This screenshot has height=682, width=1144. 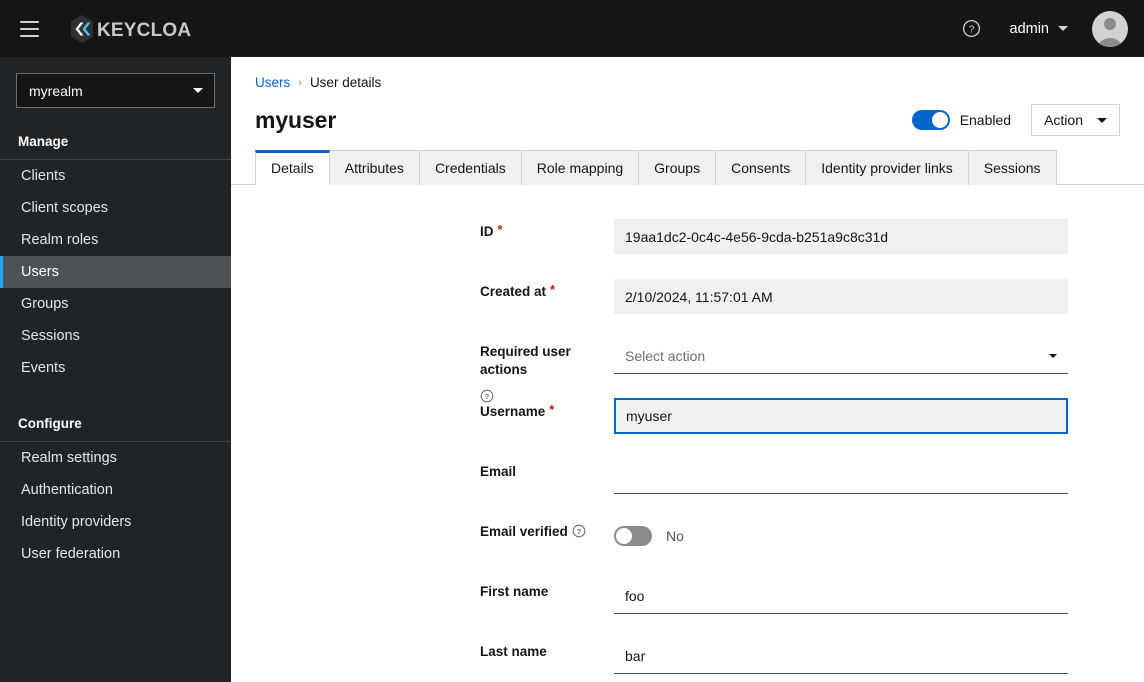 I want to click on sidebar-item-realm-settings: Realm settings, so click(x=115, y=458).